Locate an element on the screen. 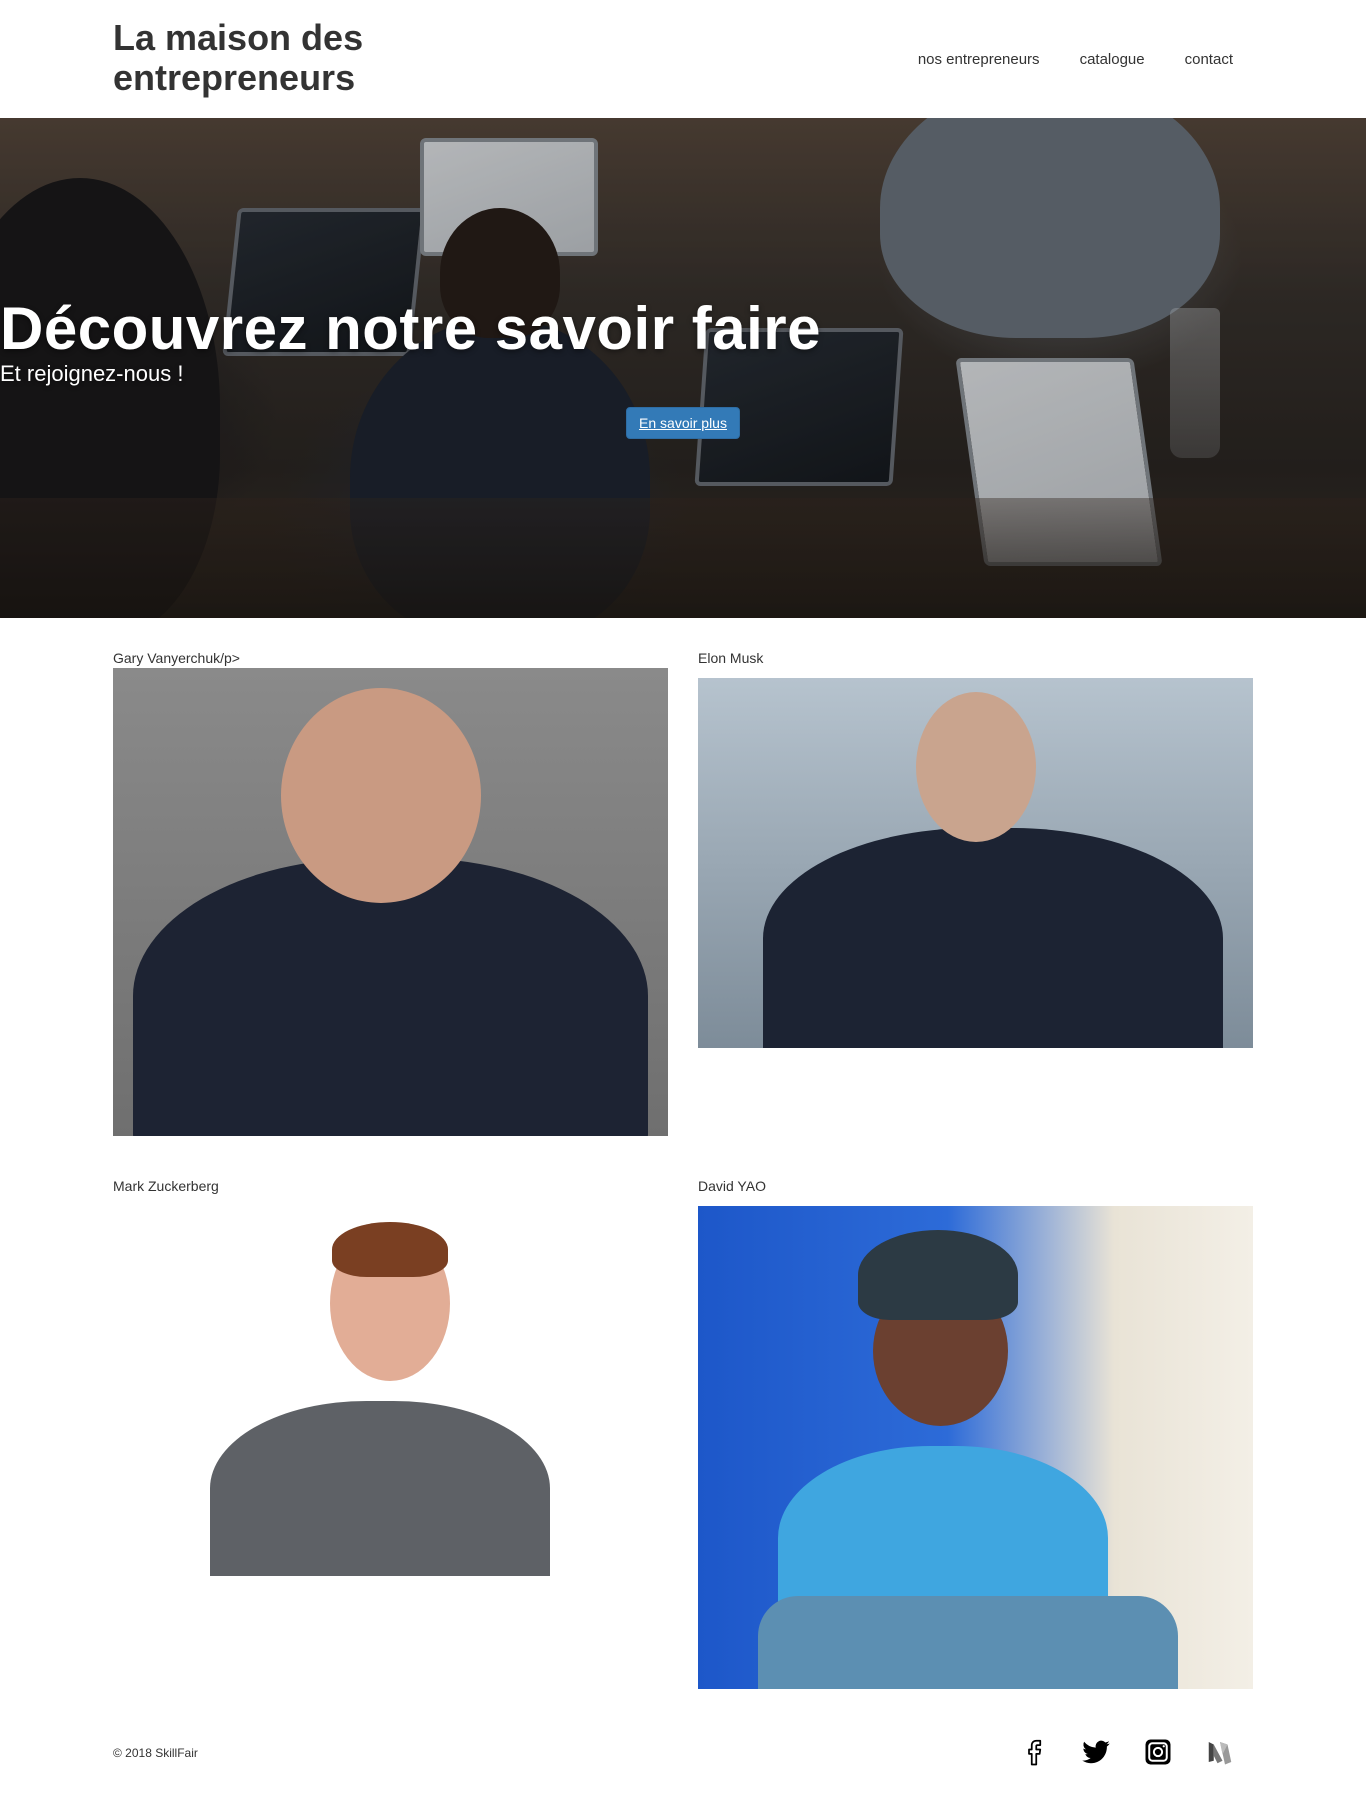  cap-shape is located at coordinates (938, 1275).